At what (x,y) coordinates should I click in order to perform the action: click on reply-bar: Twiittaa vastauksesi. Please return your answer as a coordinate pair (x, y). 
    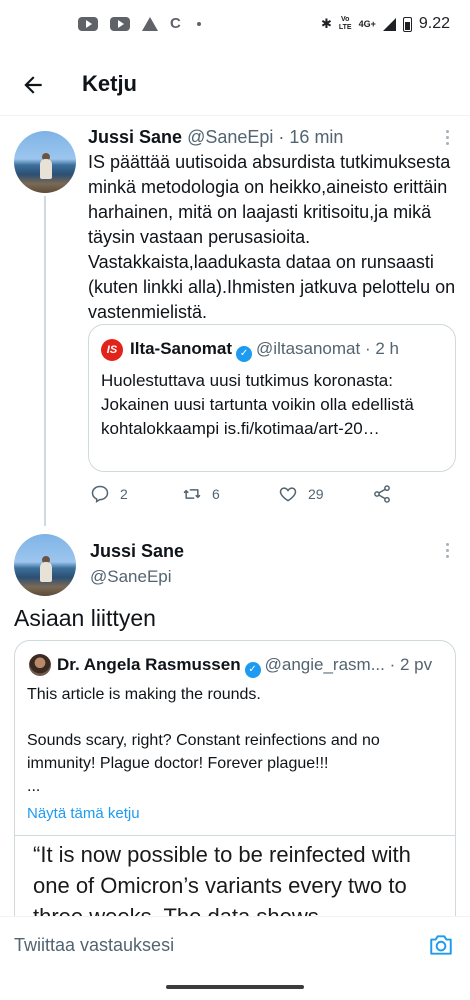
    Looking at the image, I should click on (235, 944).